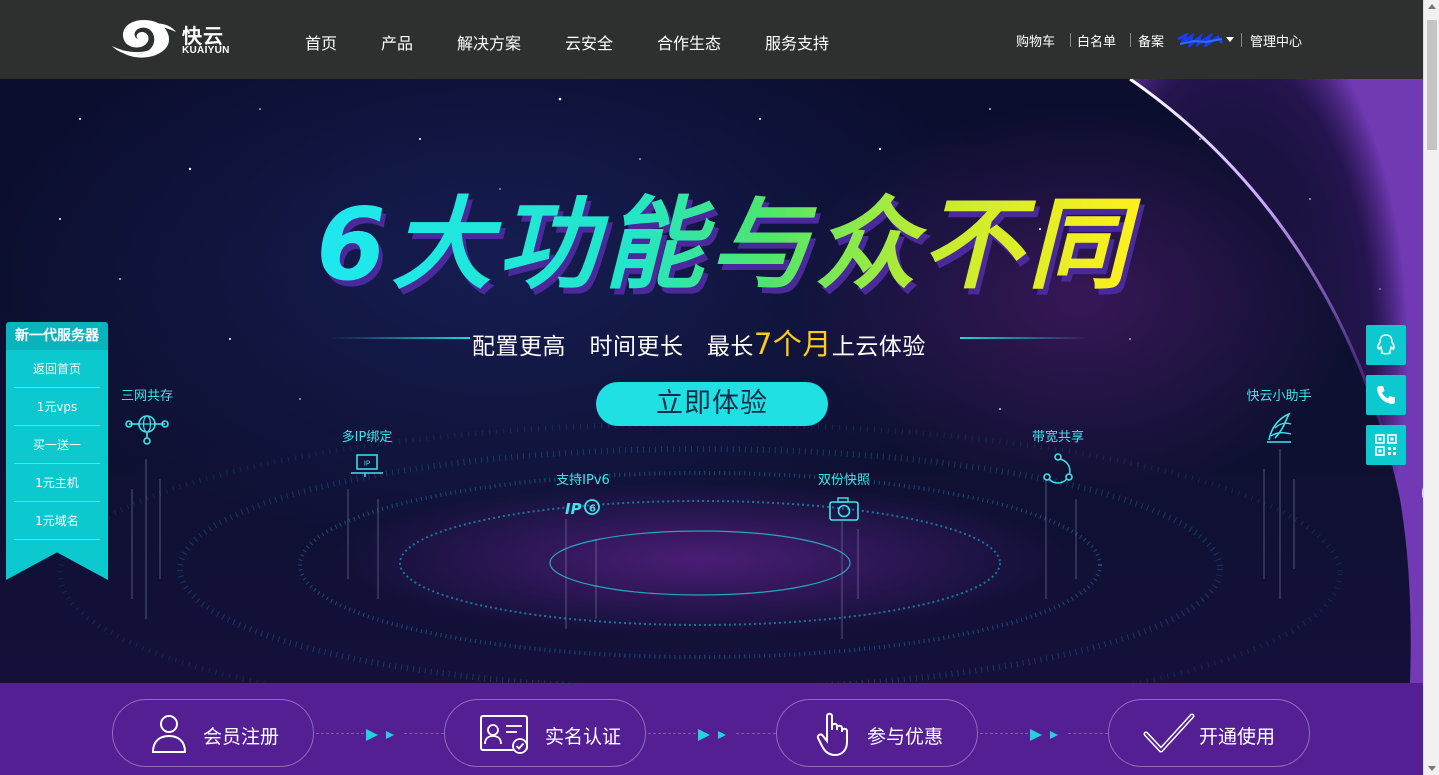 Image resolution: width=1439 pixels, height=775 pixels. What do you see at coordinates (1432, 6) in the screenshot?
I see `scroll-up-arrow-icon` at bounding box center [1432, 6].